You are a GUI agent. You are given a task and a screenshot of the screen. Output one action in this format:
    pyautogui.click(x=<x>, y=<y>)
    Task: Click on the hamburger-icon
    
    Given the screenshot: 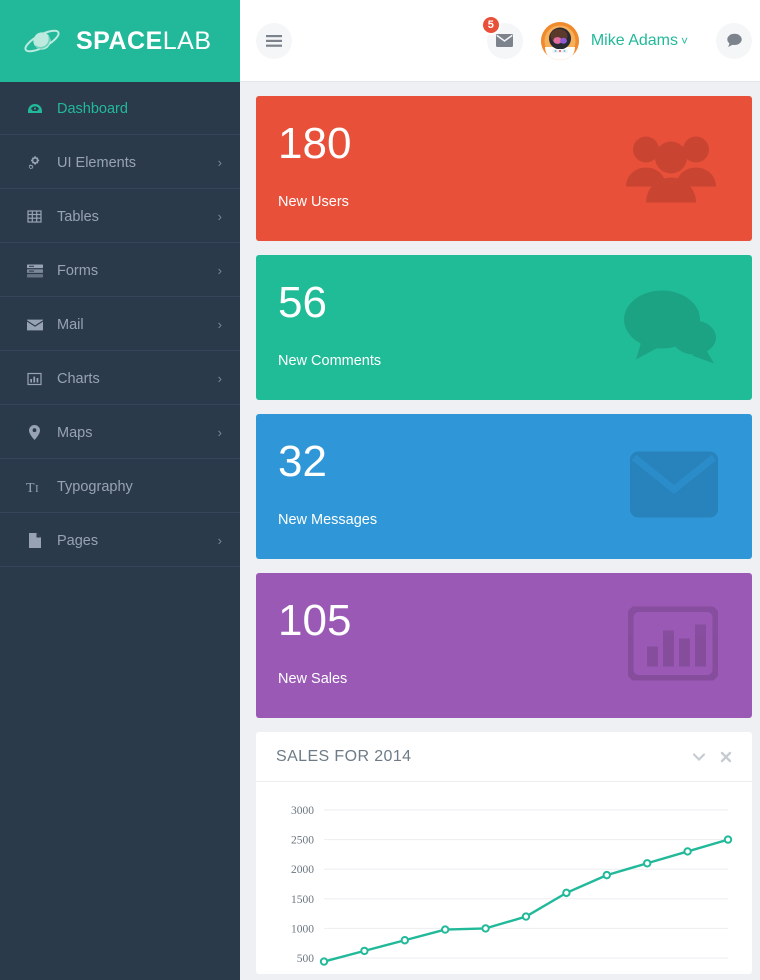 What is the action you would take?
    pyautogui.click(x=274, y=40)
    